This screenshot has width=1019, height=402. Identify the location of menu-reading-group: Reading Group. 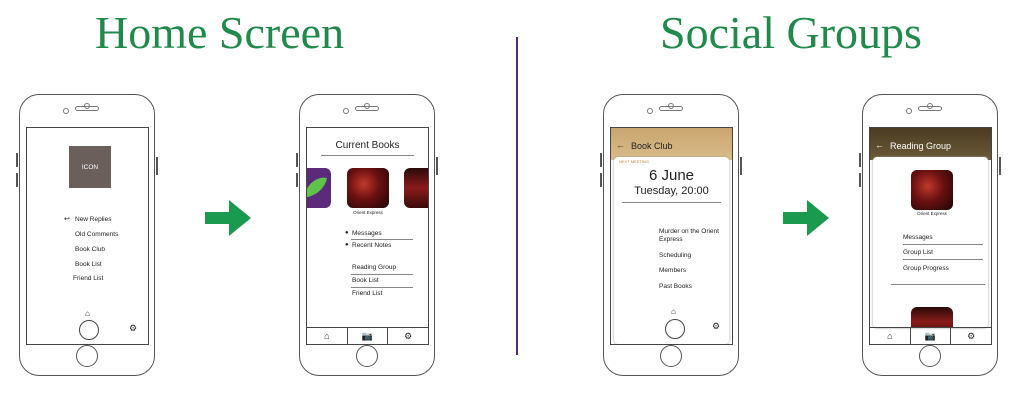
(374, 267).